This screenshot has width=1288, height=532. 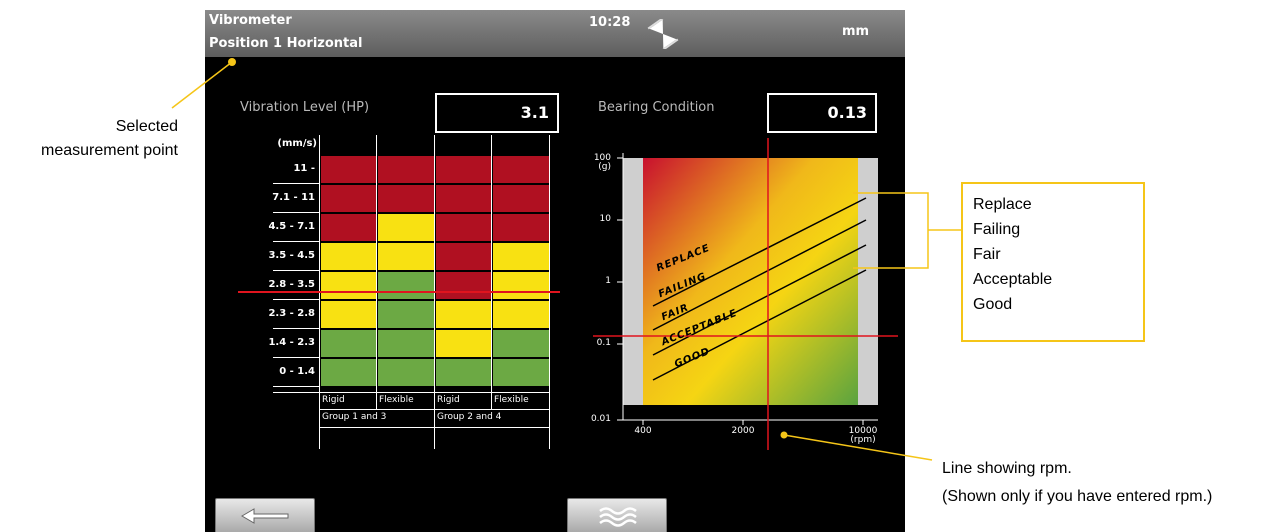 What do you see at coordinates (1013, 279) in the screenshot?
I see `zone-legend-item: Acceptable` at bounding box center [1013, 279].